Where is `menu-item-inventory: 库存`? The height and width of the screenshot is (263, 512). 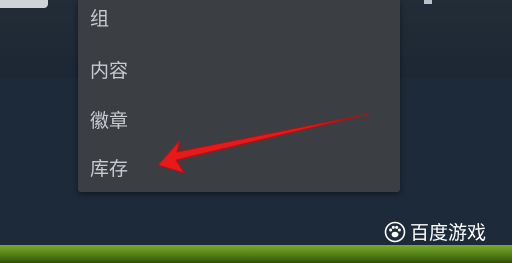 menu-item-inventory: 库存 is located at coordinates (109, 169).